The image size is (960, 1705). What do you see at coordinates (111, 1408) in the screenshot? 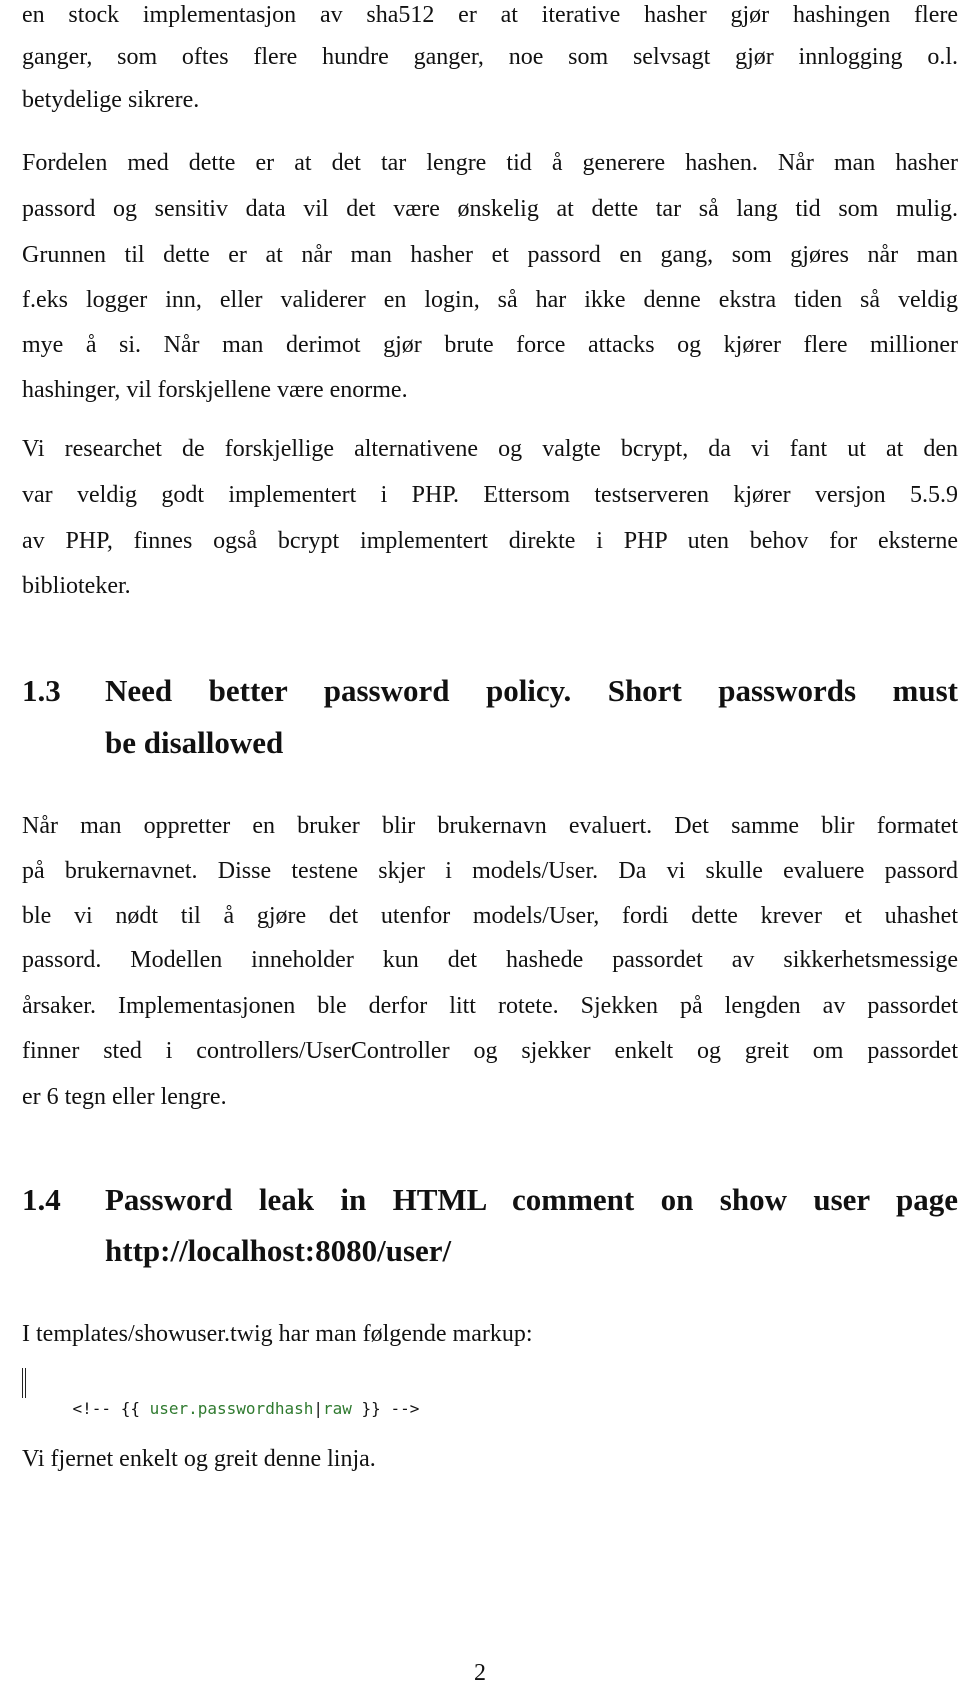
I see `code-comment-open: <!-- {{` at bounding box center [111, 1408].